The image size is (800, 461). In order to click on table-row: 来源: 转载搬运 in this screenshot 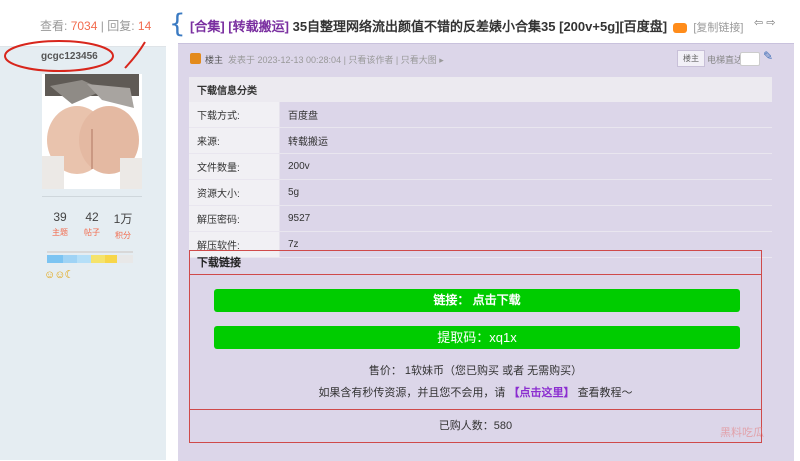, I will do `click(480, 140)`.